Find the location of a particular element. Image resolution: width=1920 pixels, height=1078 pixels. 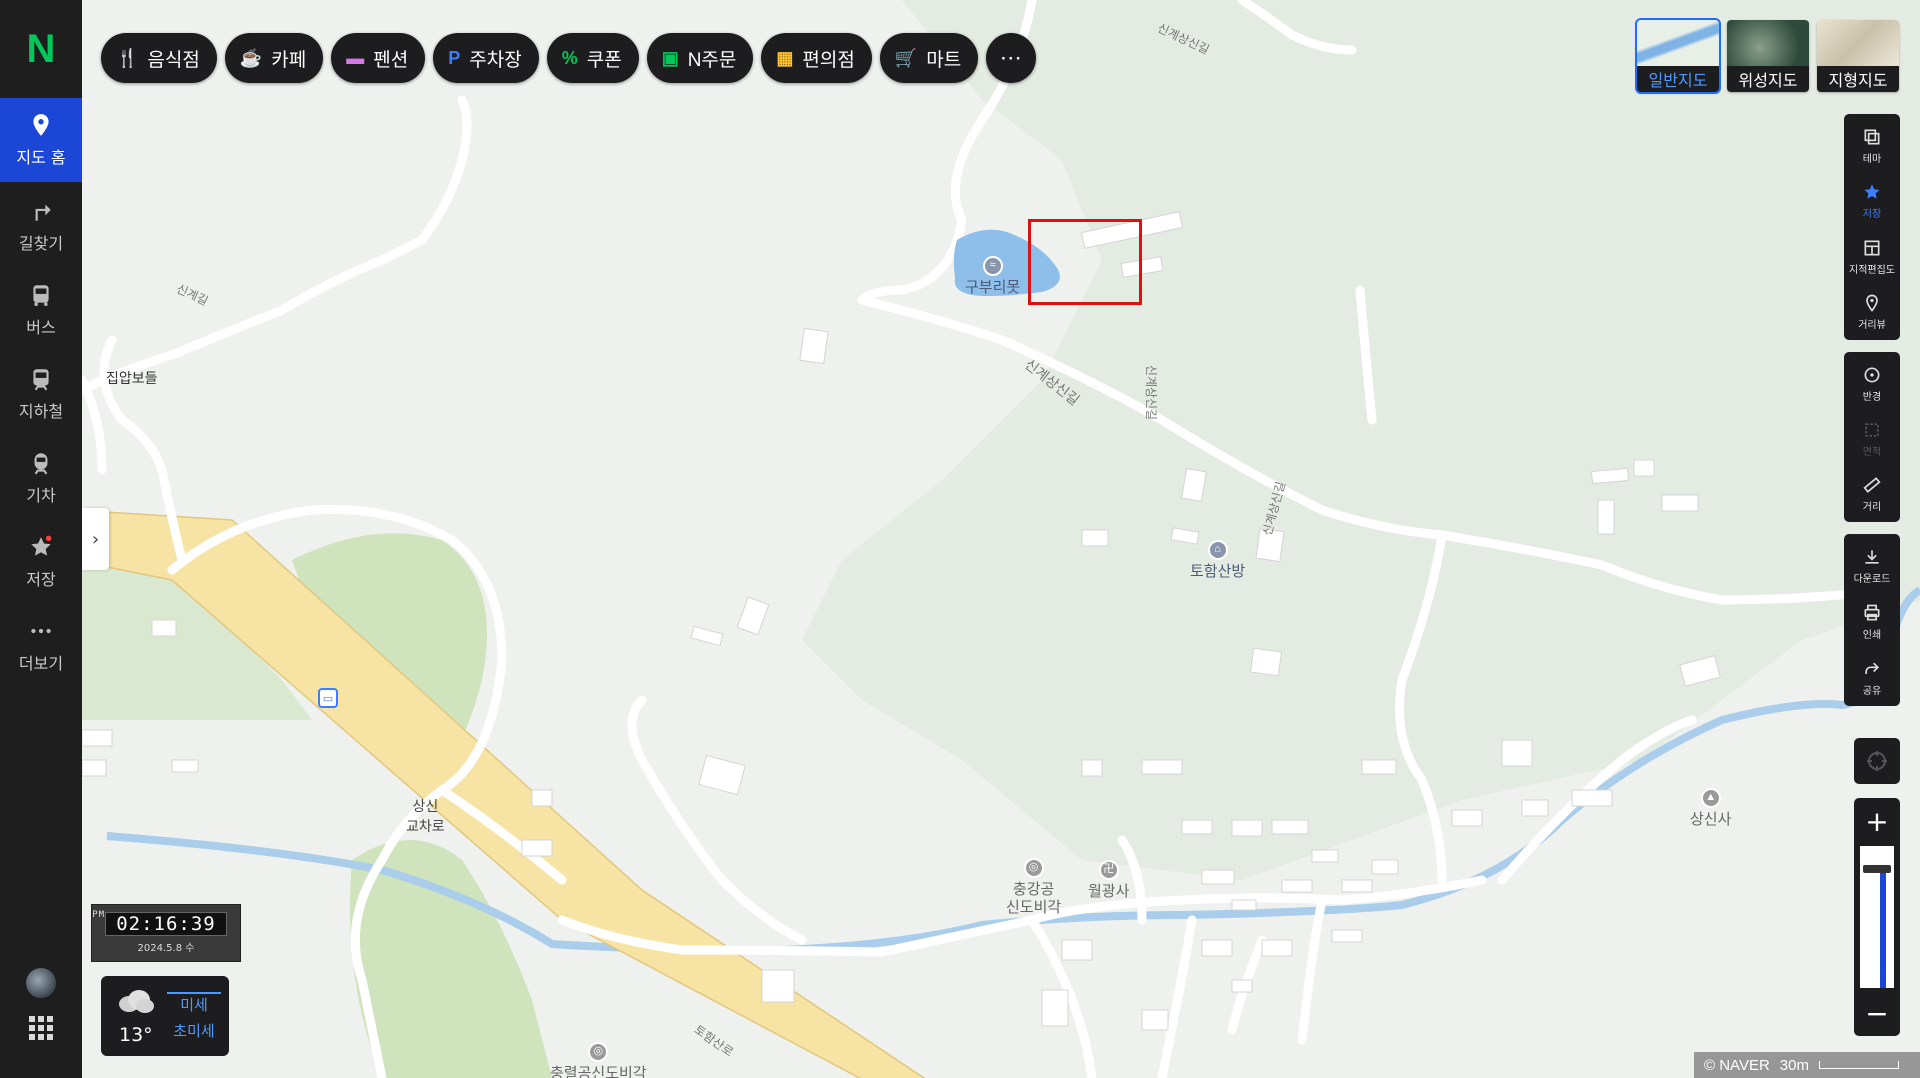

area-icon is located at coordinates (1872, 430).